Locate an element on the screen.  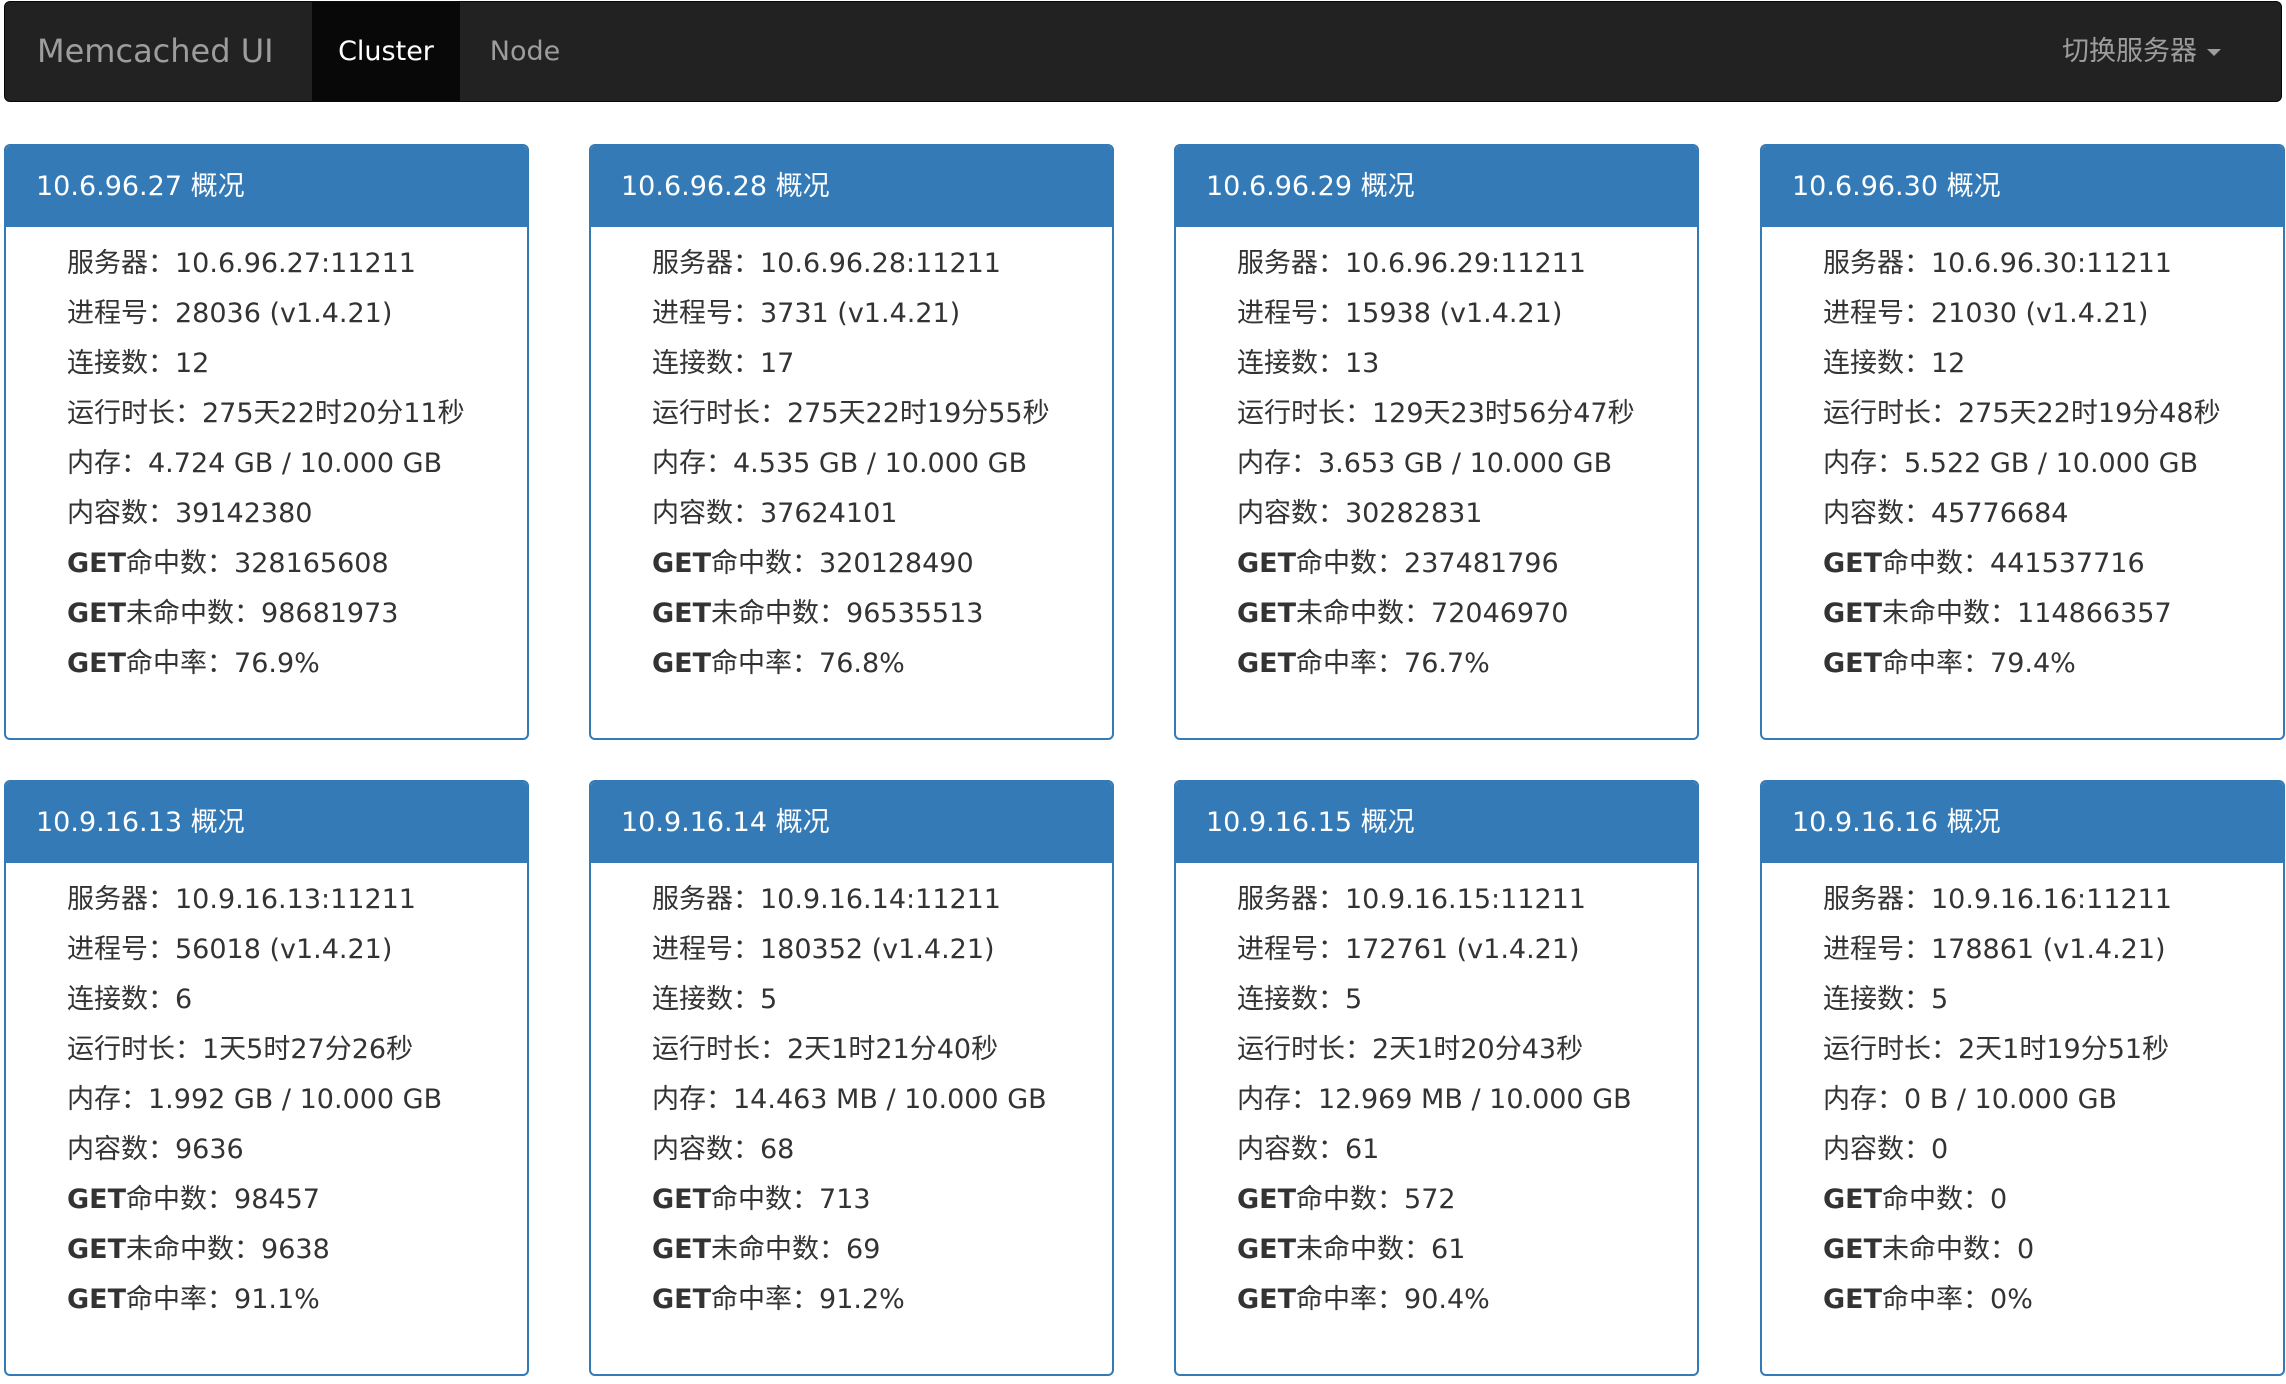
get-misses-row: GET未命中数：9638 is located at coordinates (297, 1250).